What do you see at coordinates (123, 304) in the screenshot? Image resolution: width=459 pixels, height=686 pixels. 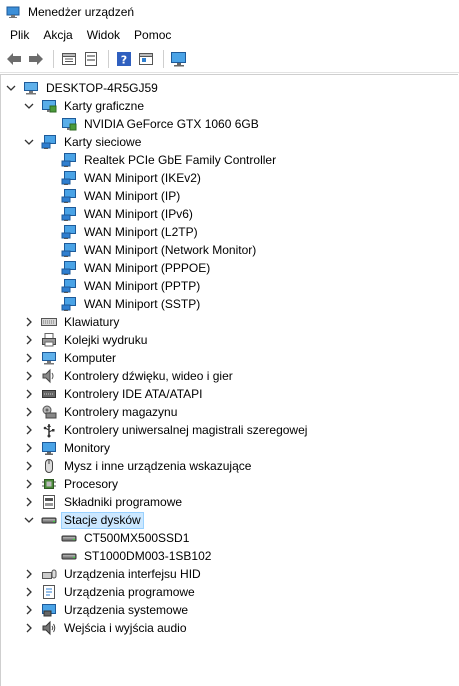 I see `tree-device: WAN Miniport (SSTP)` at bounding box center [123, 304].